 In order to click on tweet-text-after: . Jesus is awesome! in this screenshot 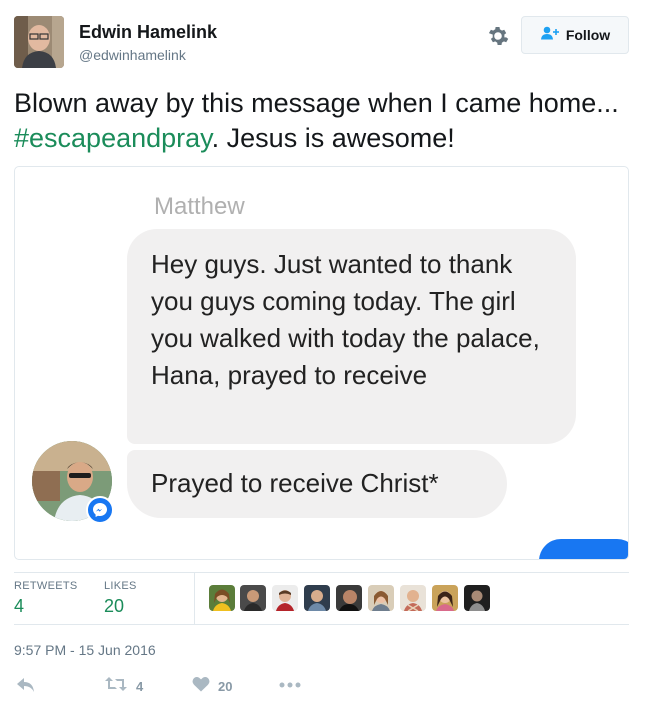, I will do `click(333, 138)`.